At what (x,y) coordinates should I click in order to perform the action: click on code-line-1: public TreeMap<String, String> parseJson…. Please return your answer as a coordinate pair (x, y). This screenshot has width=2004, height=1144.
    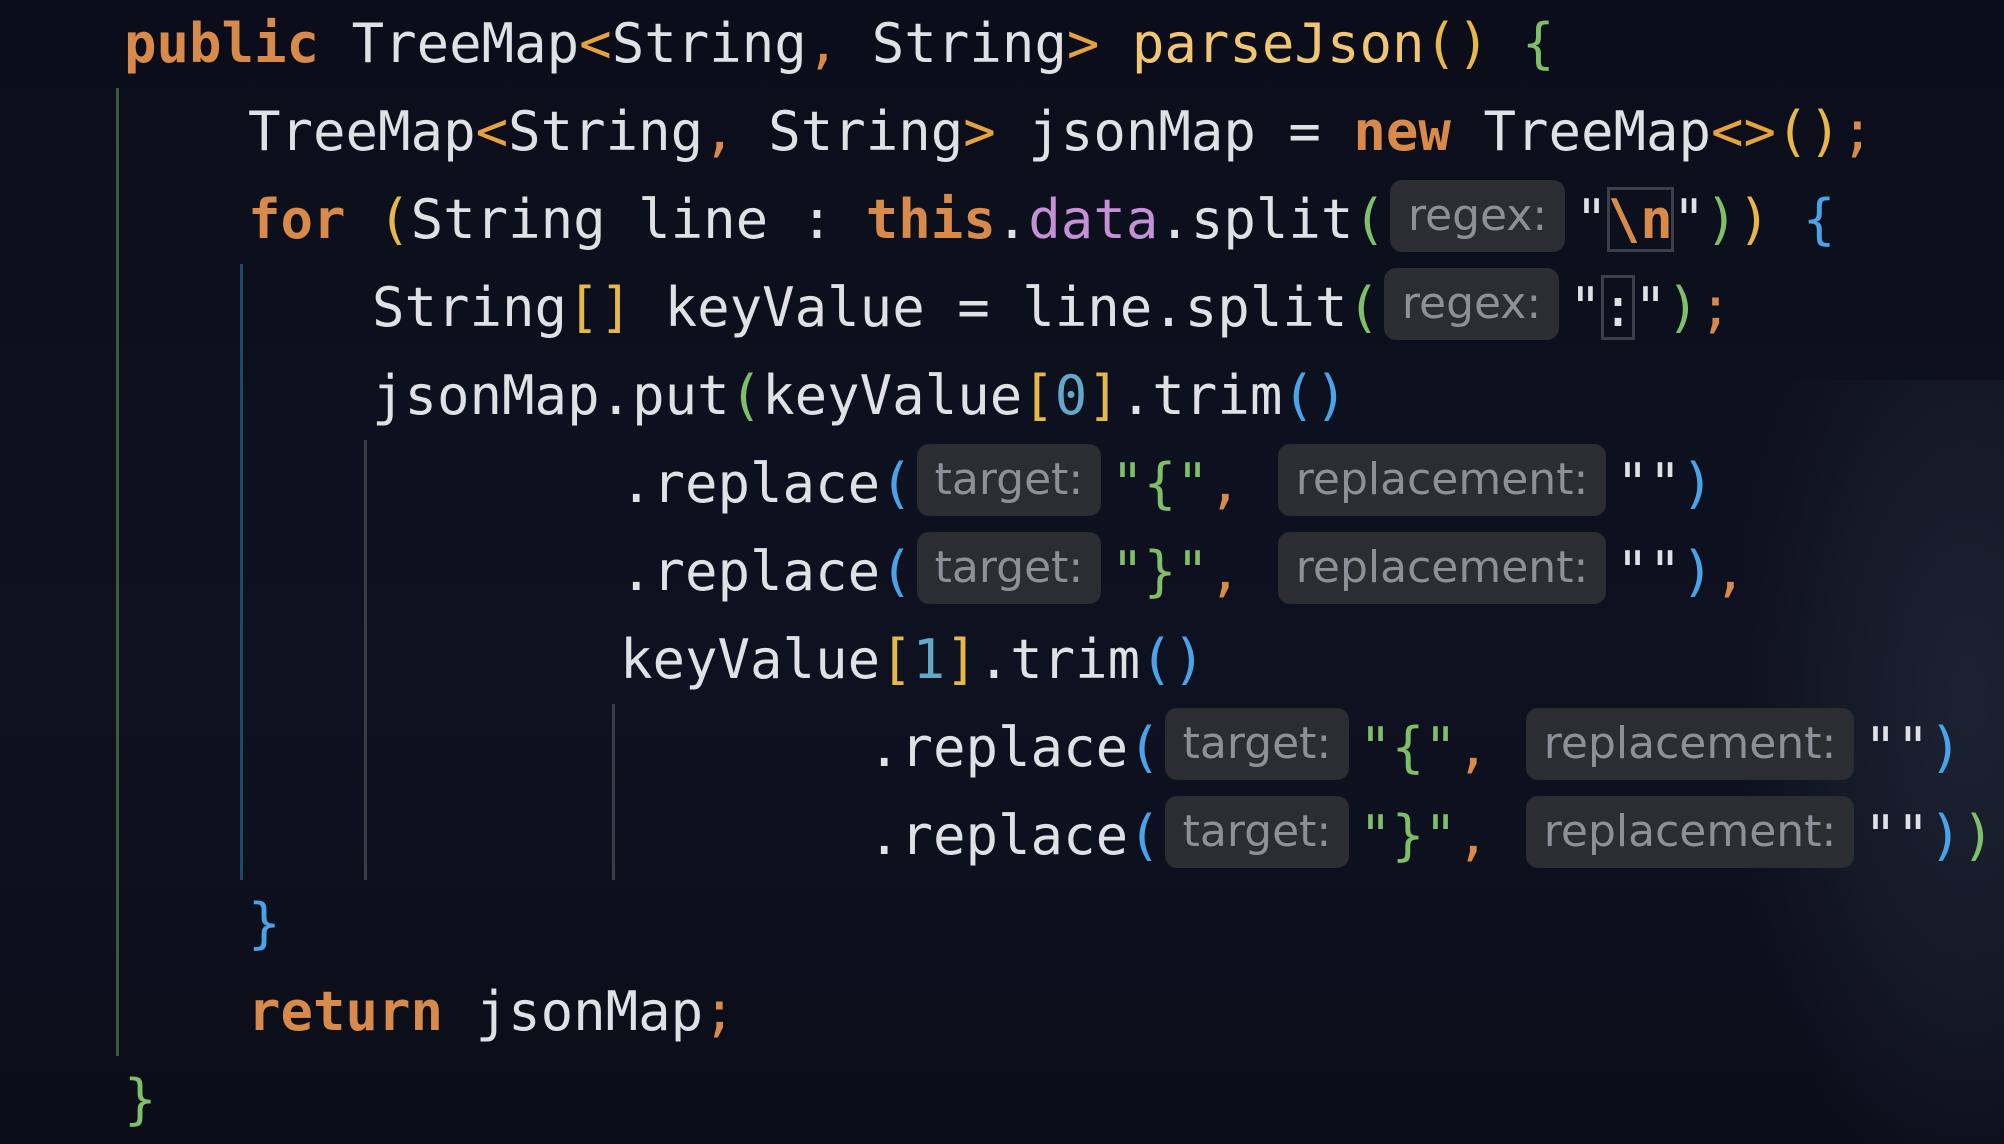
    Looking at the image, I should click on (839, 44).